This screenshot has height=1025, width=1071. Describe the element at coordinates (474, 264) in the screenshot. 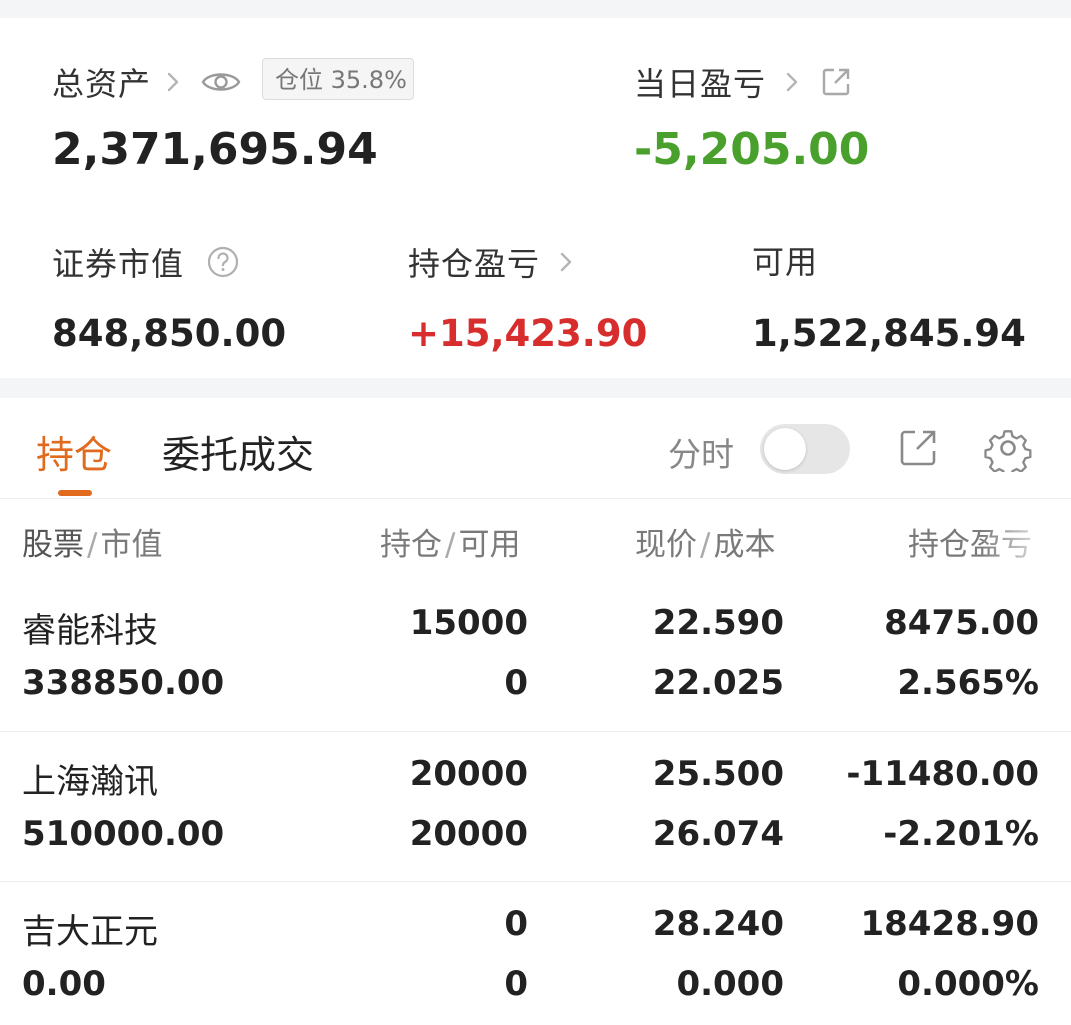

I see `holding-pnl-label: 持仓盈亏` at that location.